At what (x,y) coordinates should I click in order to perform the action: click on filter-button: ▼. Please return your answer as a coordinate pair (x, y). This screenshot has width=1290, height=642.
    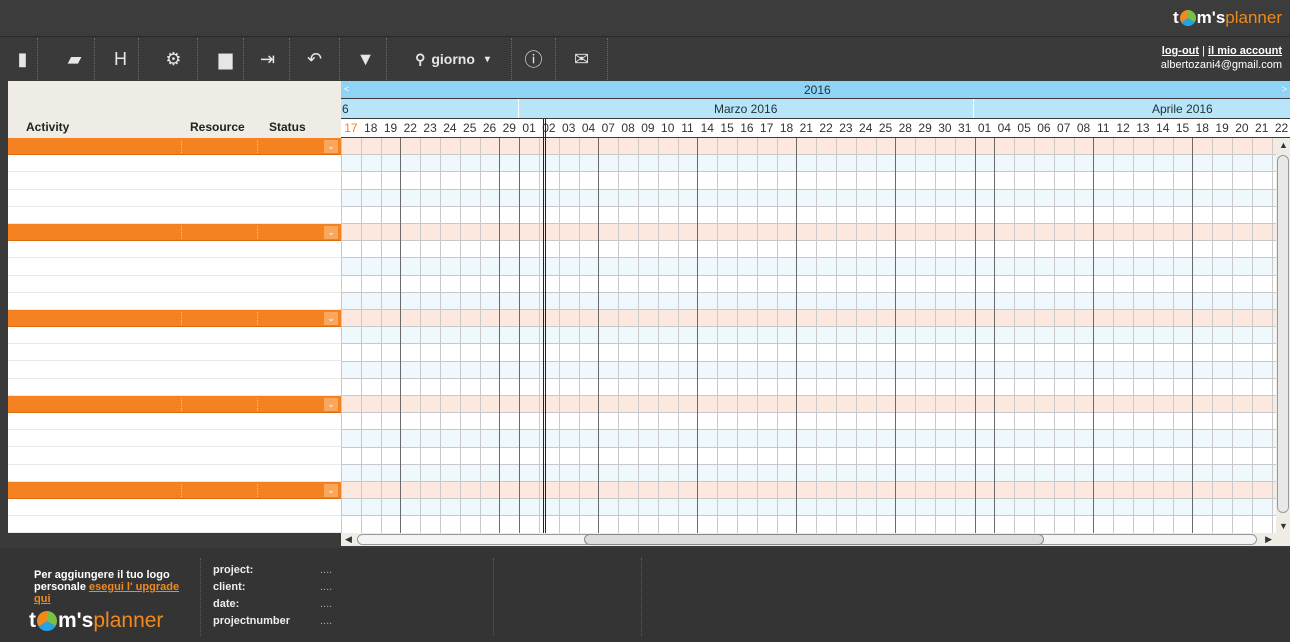
    Looking at the image, I should click on (366, 59).